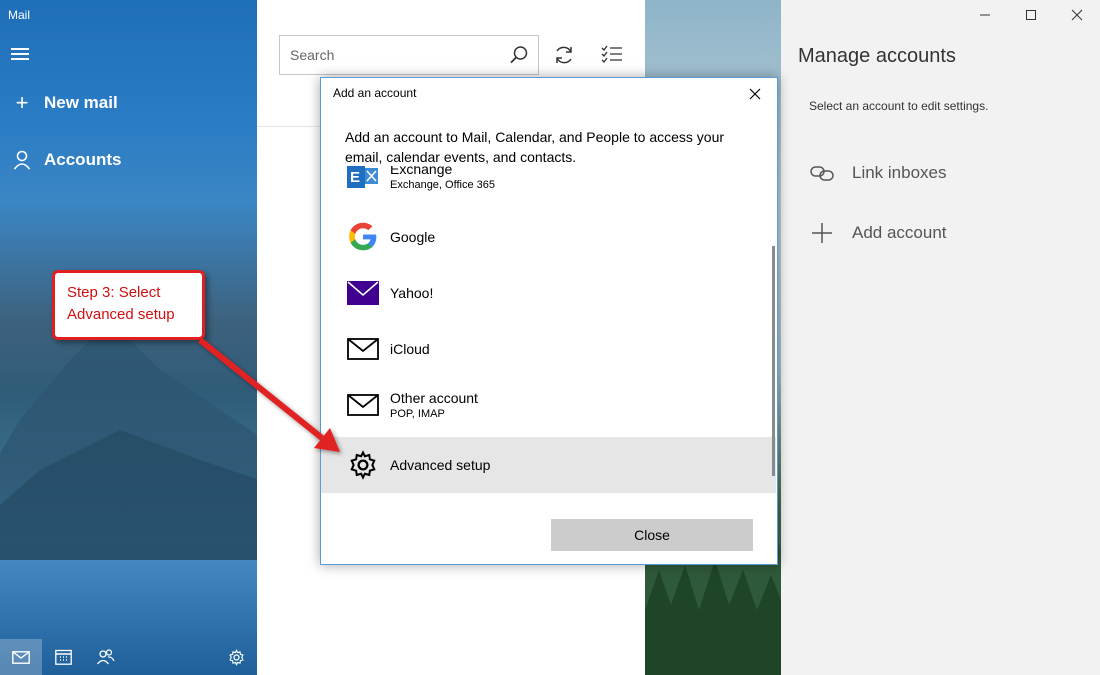  What do you see at coordinates (81, 102) in the screenshot?
I see `new-mail-label: New mail` at bounding box center [81, 102].